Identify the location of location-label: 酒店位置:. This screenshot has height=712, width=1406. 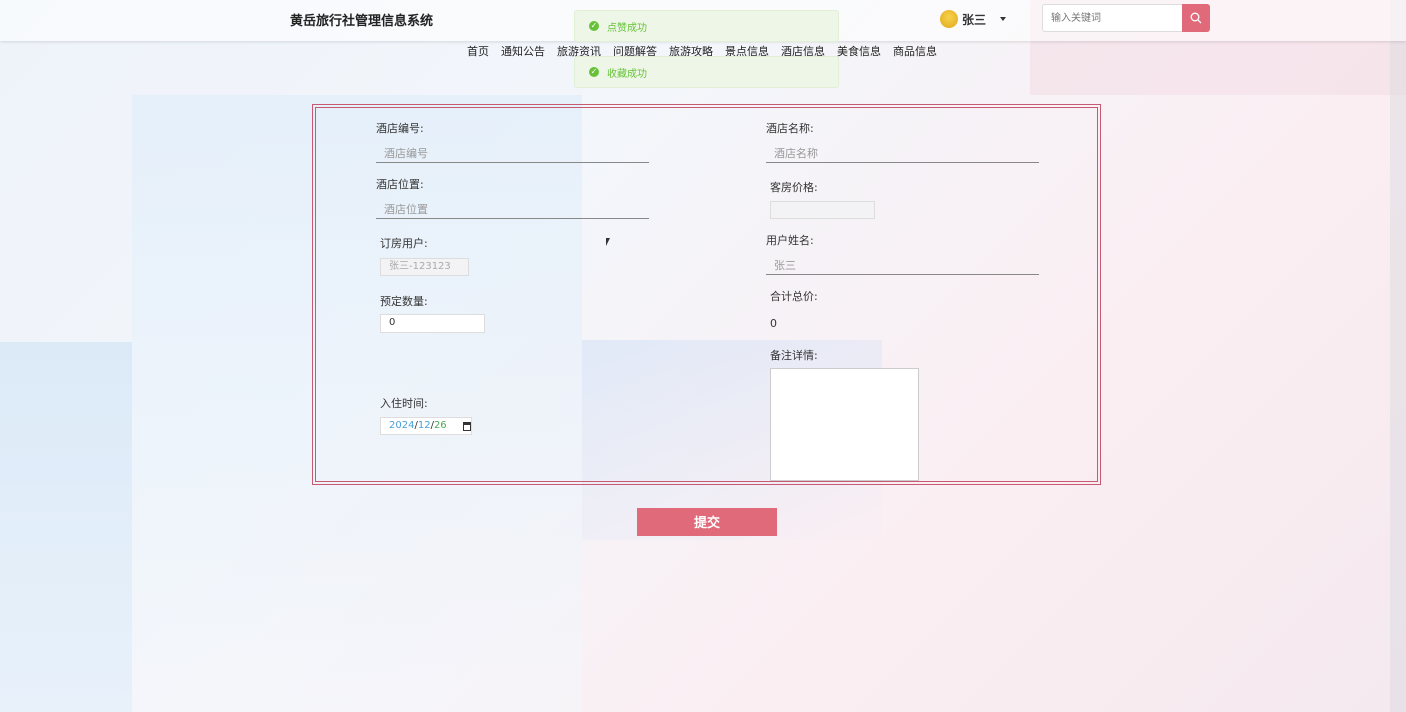
(400, 184).